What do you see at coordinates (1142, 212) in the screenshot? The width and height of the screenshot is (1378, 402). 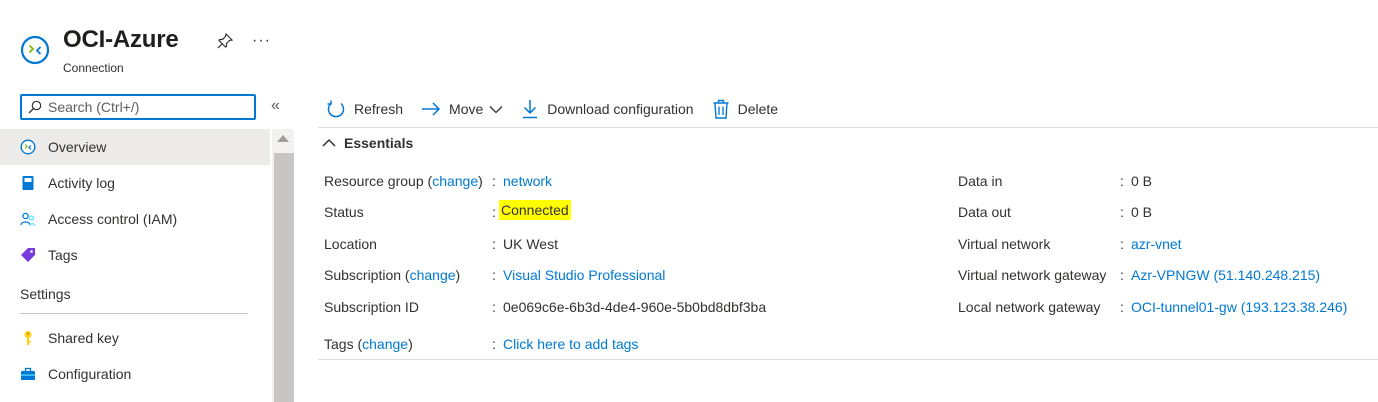 I see `data-out-value: 0 B` at bounding box center [1142, 212].